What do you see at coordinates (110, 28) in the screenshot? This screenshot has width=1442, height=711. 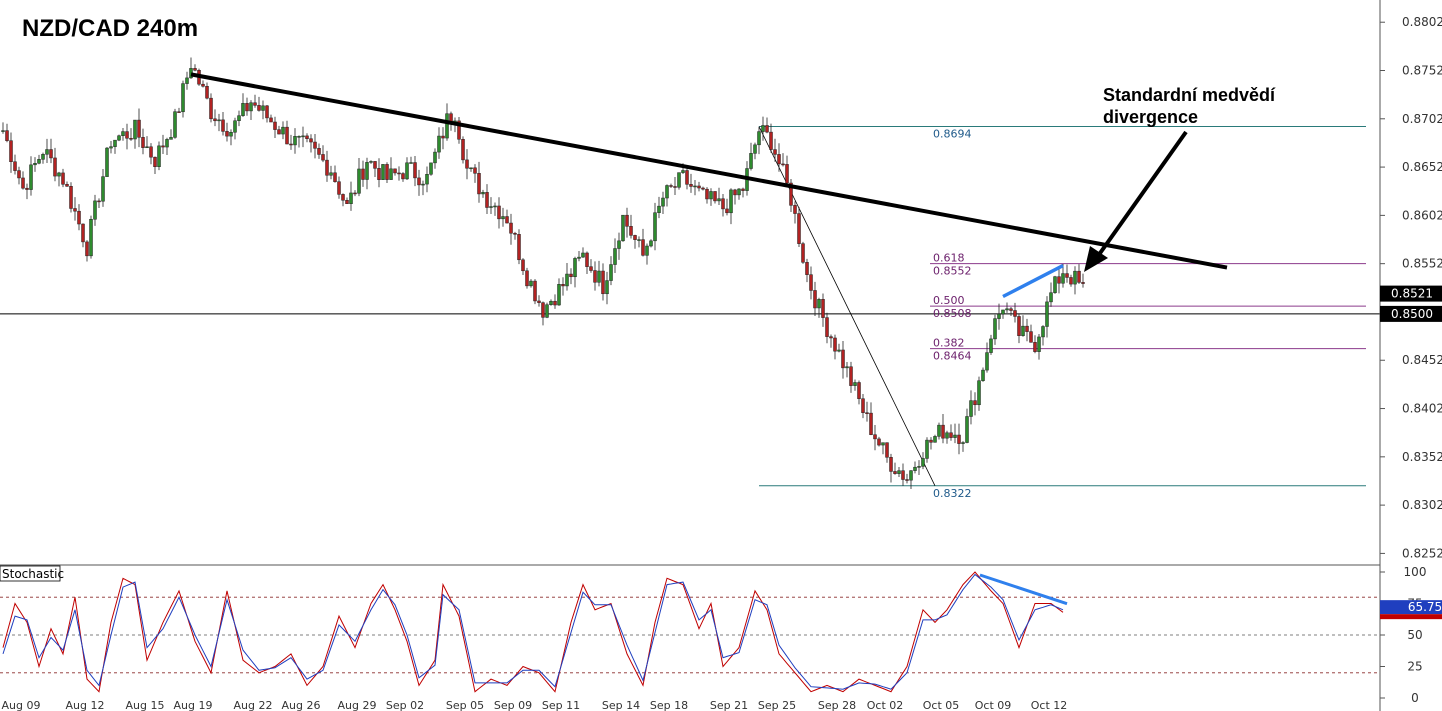 I see `chart-title: NZD/CAD 240m` at bounding box center [110, 28].